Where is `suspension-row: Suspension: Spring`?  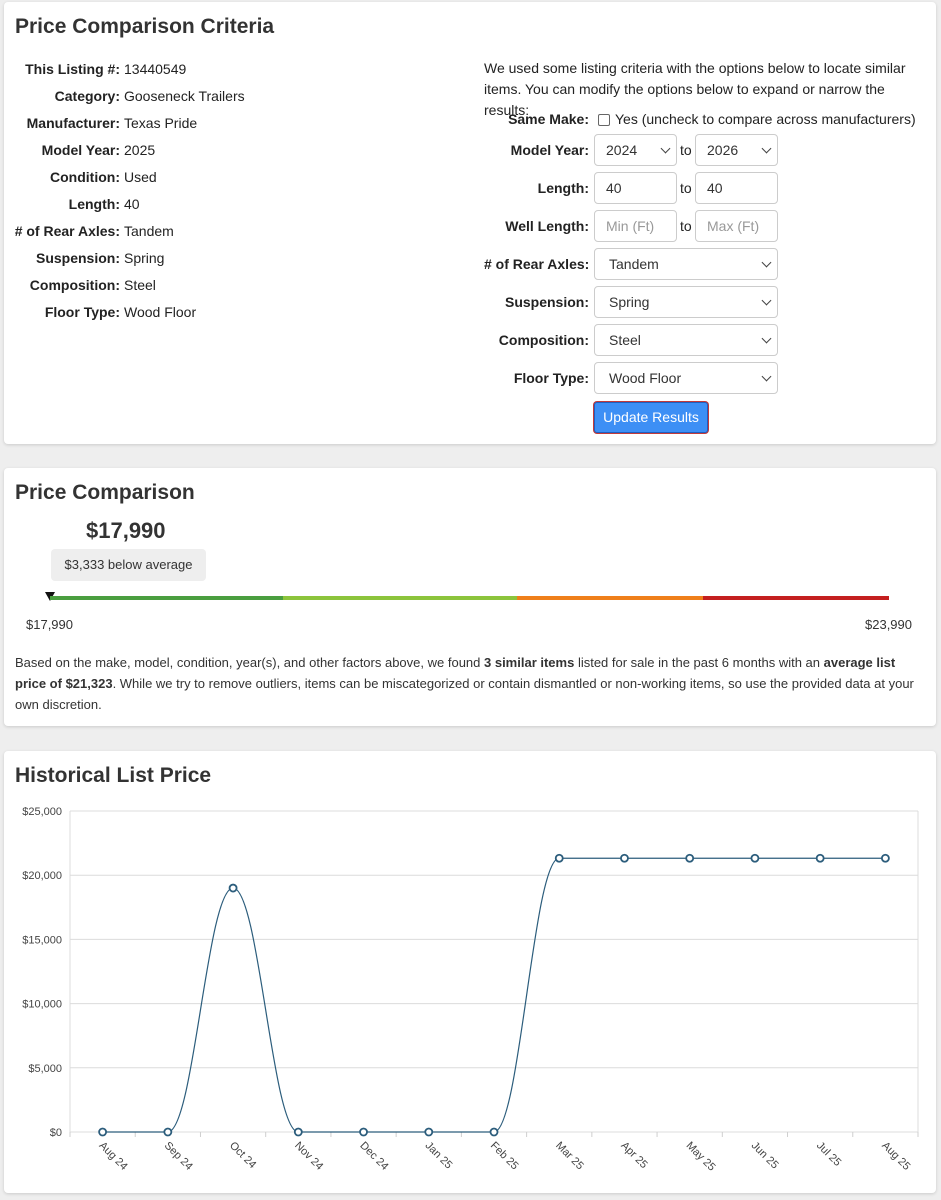 suspension-row: Suspension: Spring is located at coordinates (704, 302).